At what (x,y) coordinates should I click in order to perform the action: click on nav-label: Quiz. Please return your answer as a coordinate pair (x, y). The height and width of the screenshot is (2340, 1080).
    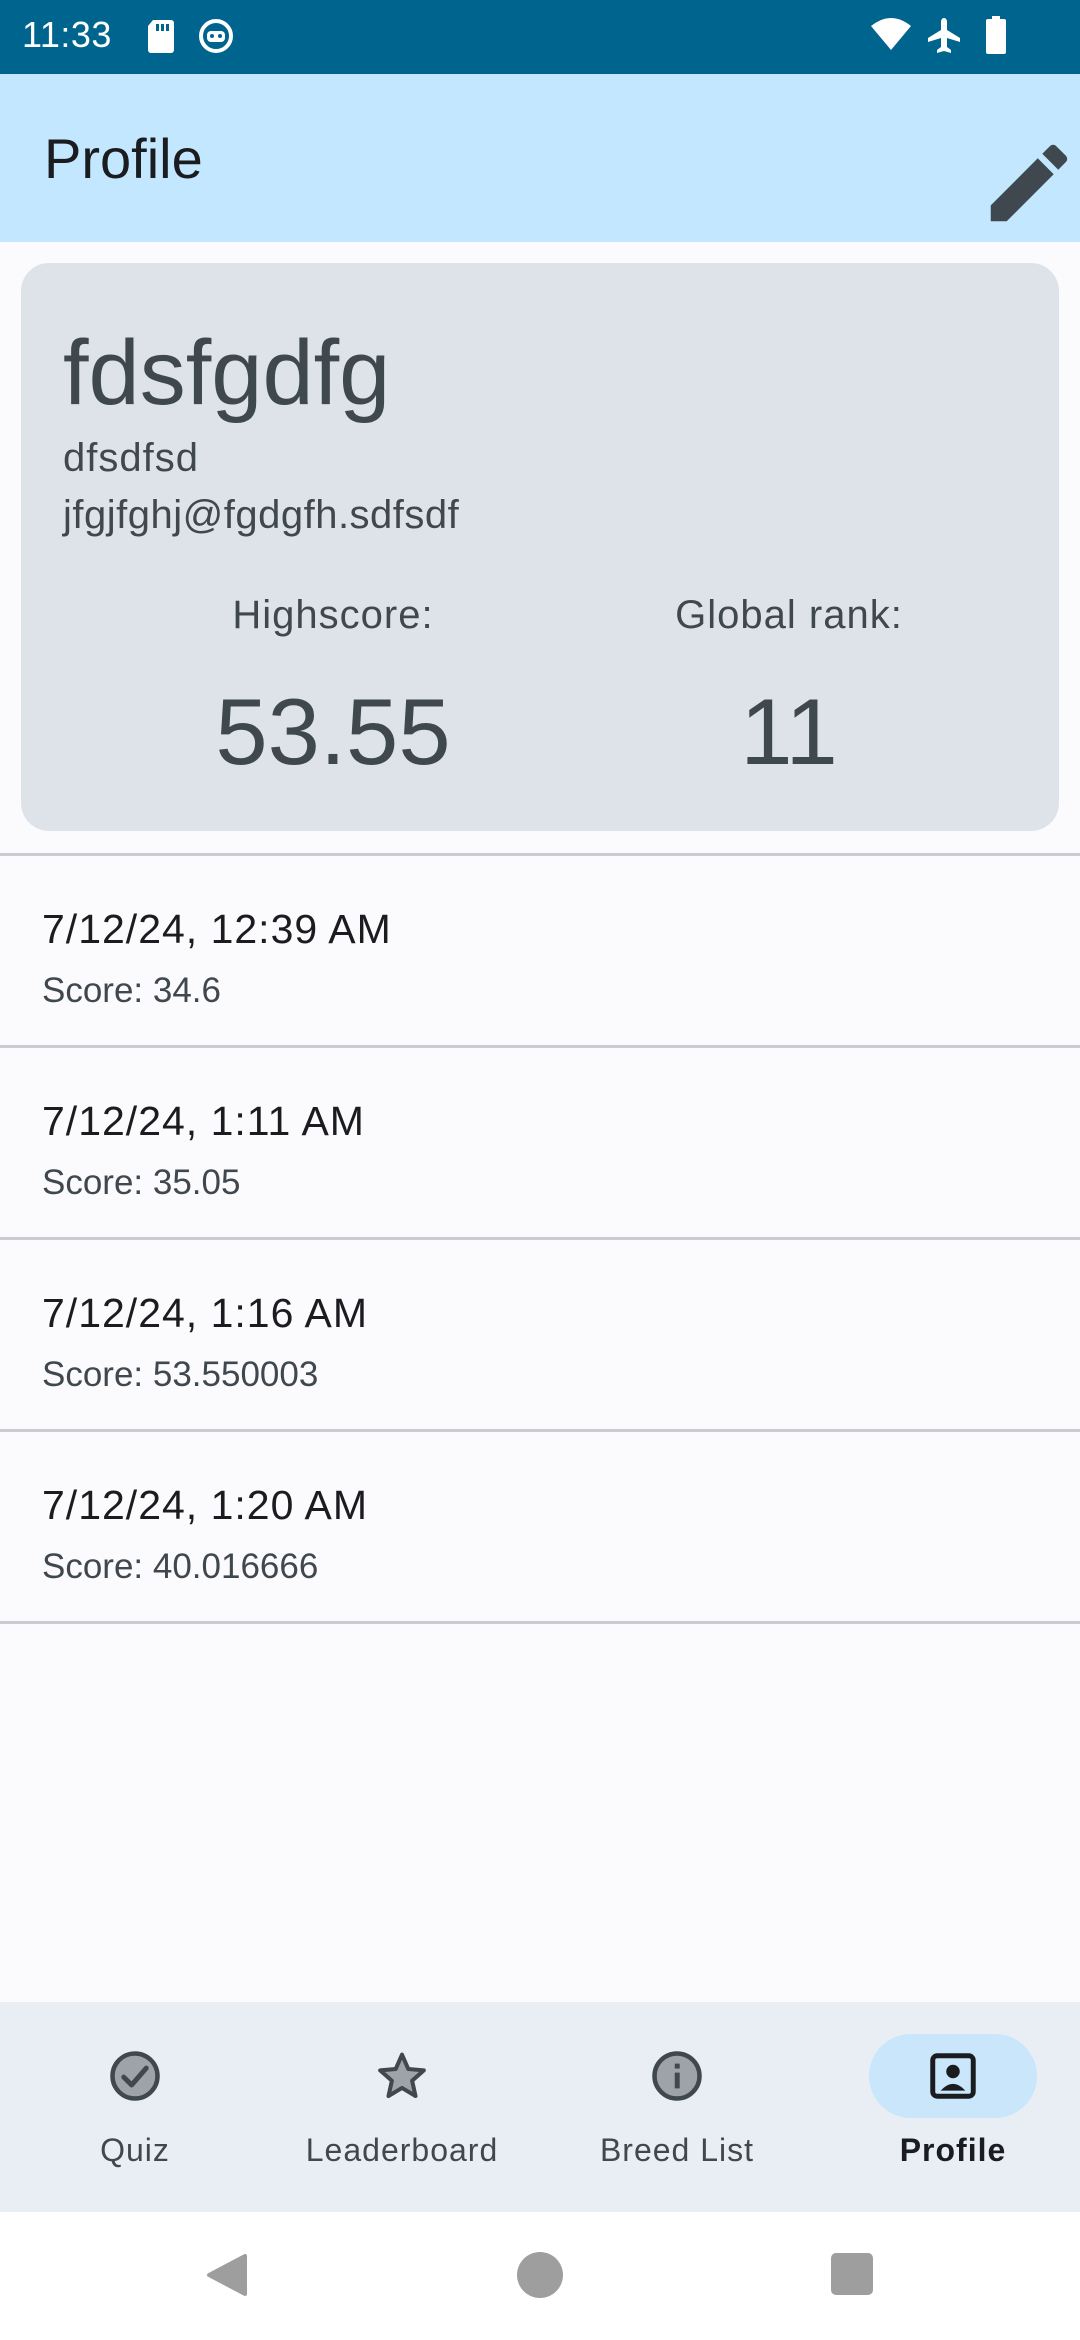
    Looking at the image, I should click on (135, 2150).